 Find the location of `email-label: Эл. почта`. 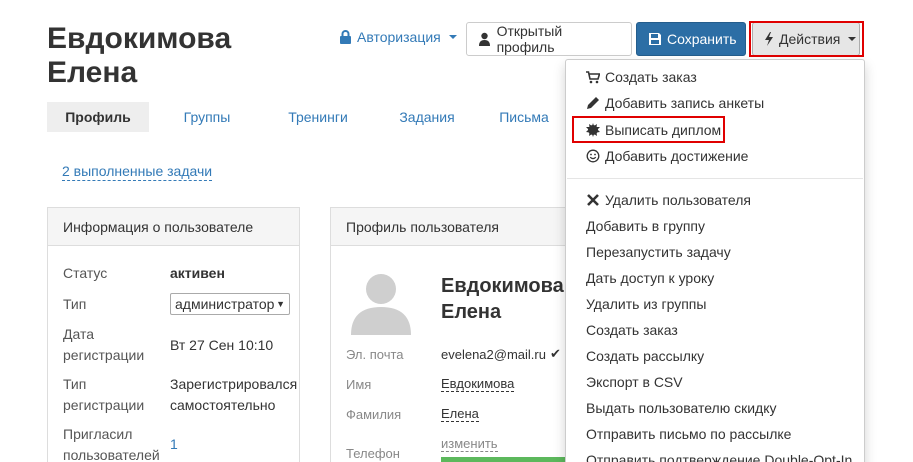

email-label: Эл. почта is located at coordinates (375, 354).